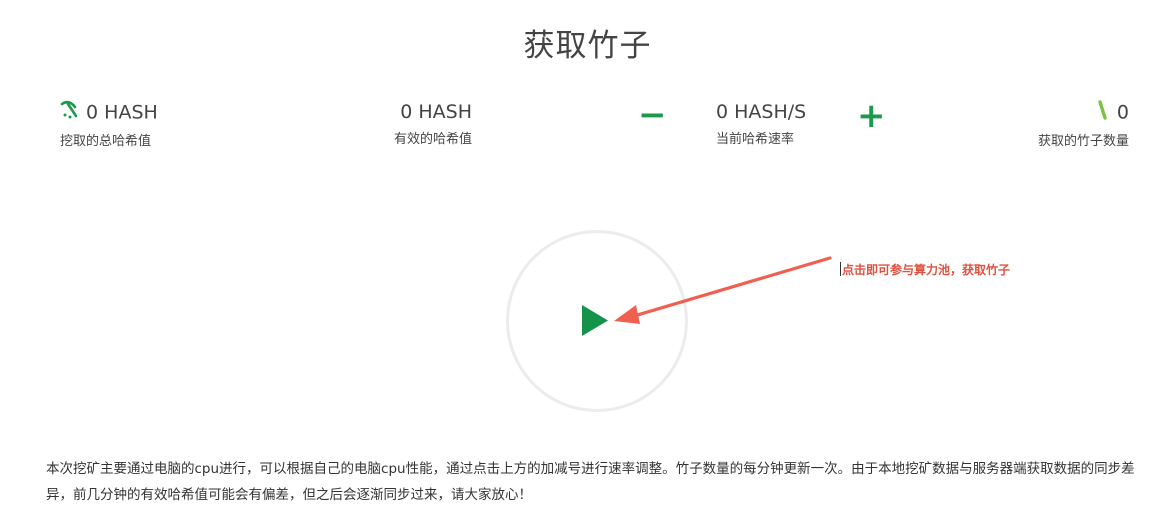 This screenshot has height=528, width=1175. I want to click on total-hash-value: 0 HASH, so click(122, 112).